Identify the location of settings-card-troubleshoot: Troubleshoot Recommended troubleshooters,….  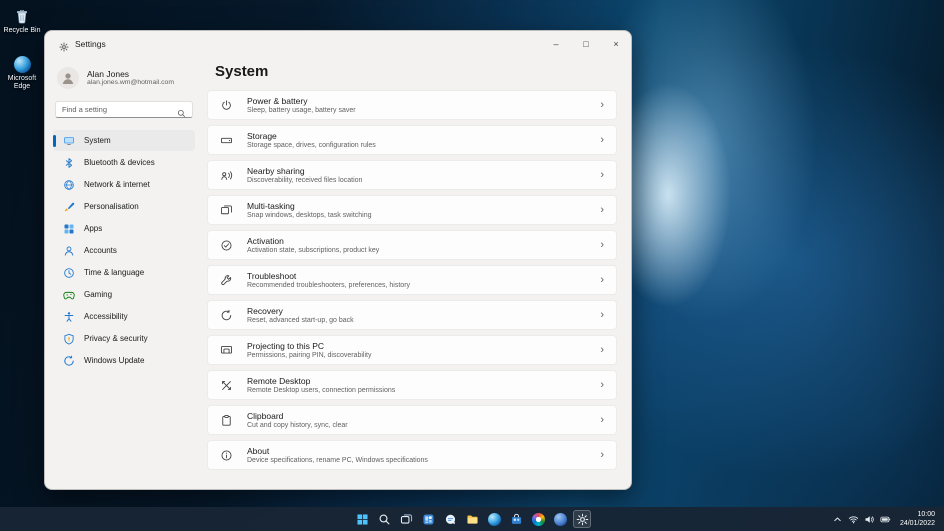
(412, 280).